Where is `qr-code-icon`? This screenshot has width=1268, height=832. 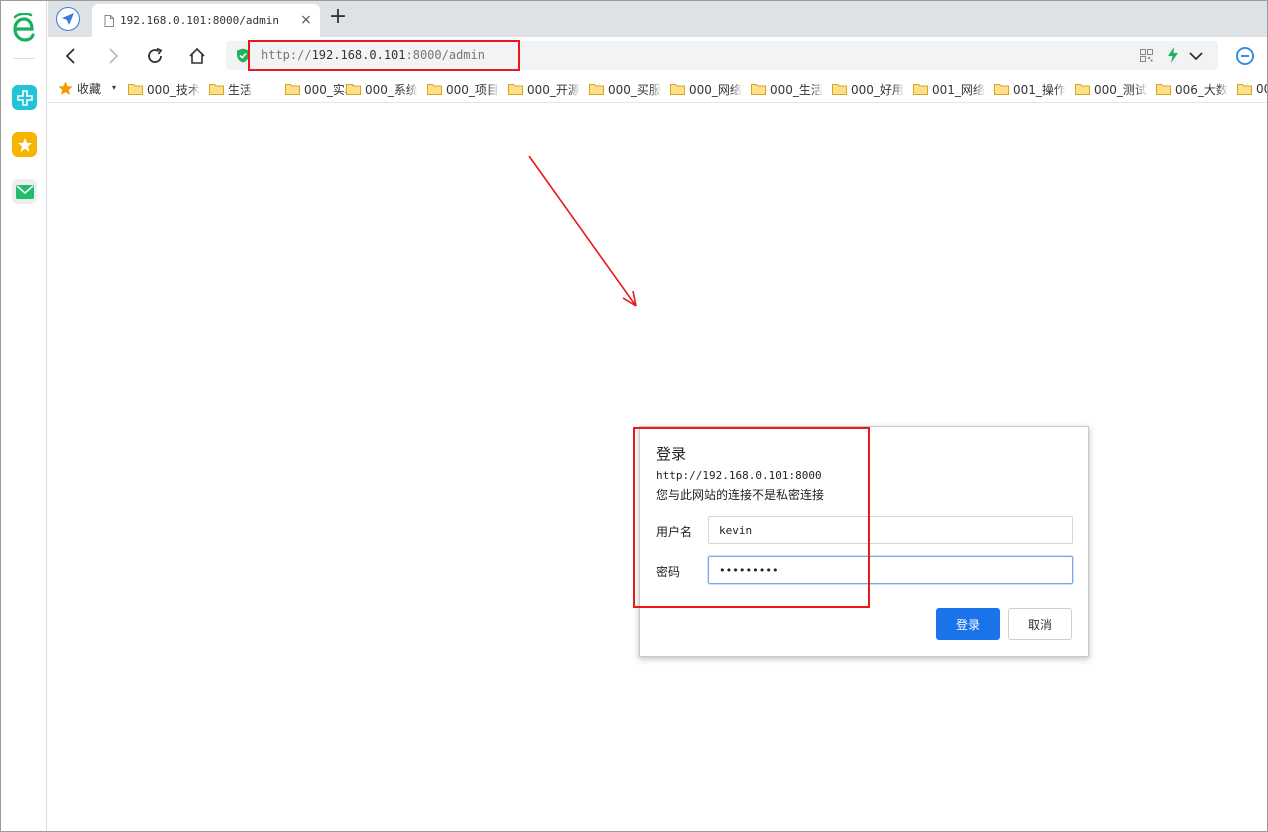 qr-code-icon is located at coordinates (1146, 55).